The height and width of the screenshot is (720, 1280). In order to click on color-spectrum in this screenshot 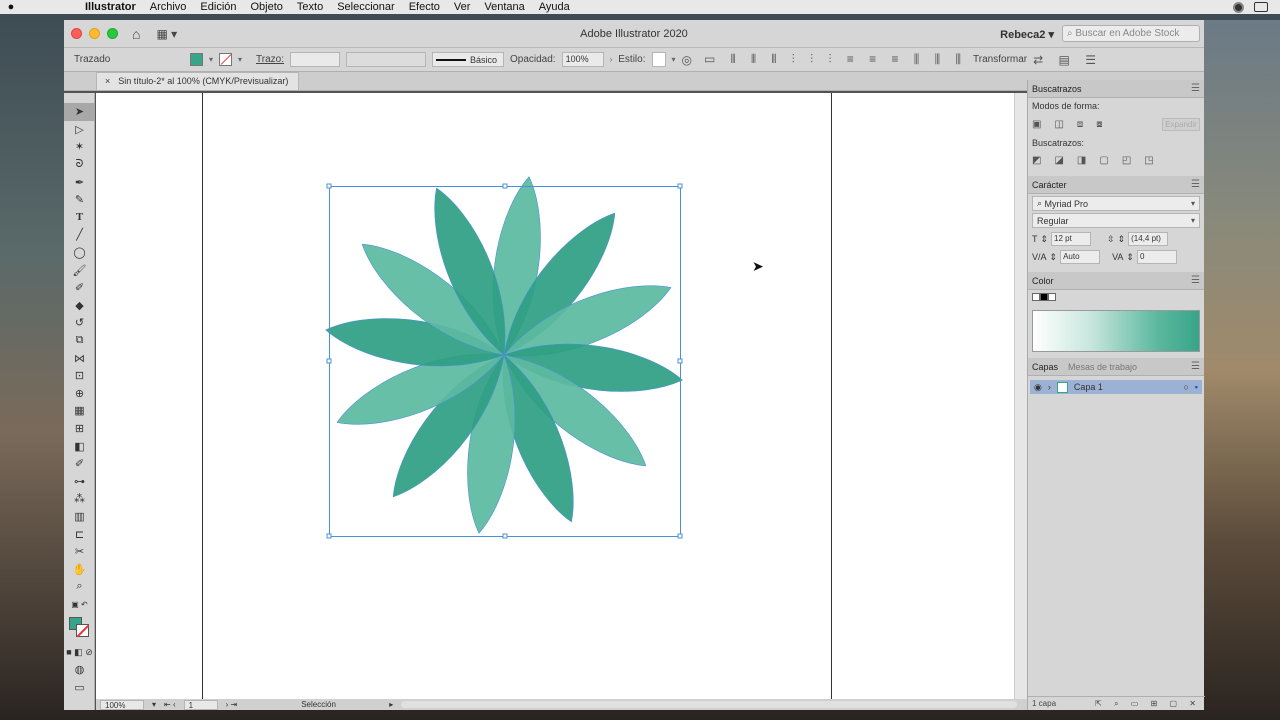, I will do `click(1116, 331)`.